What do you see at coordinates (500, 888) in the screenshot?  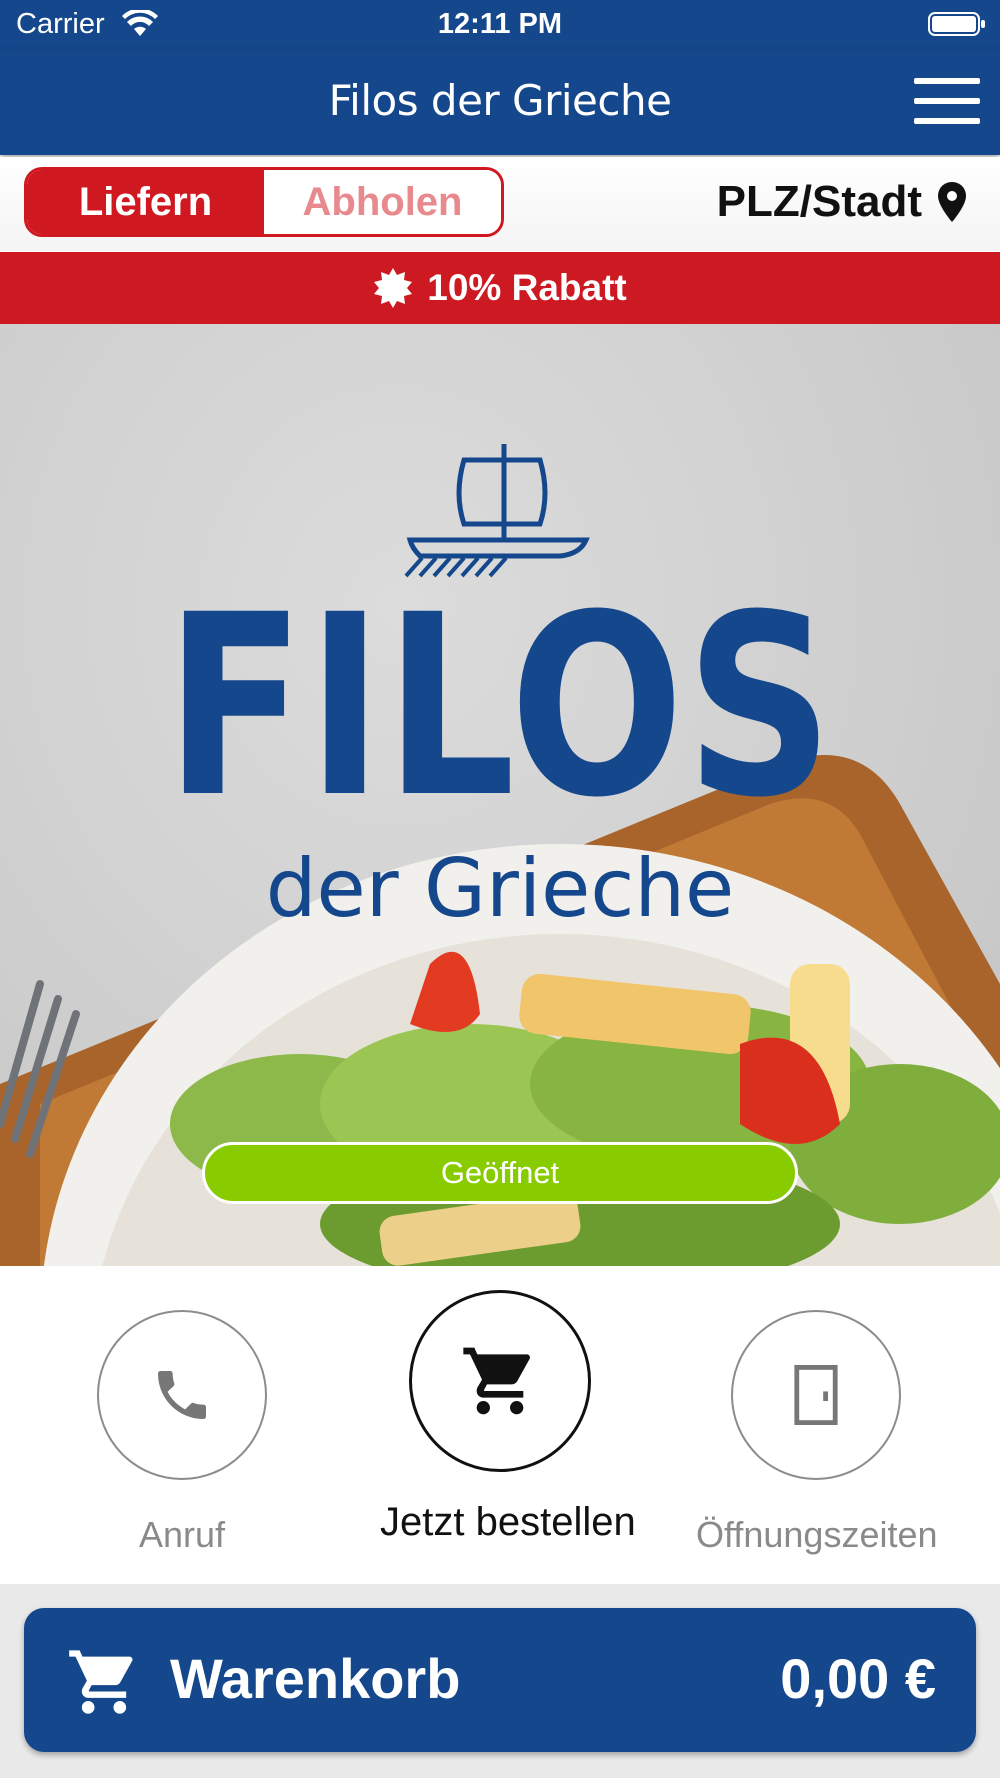 I see `logo-subtitle: der Grieche` at bounding box center [500, 888].